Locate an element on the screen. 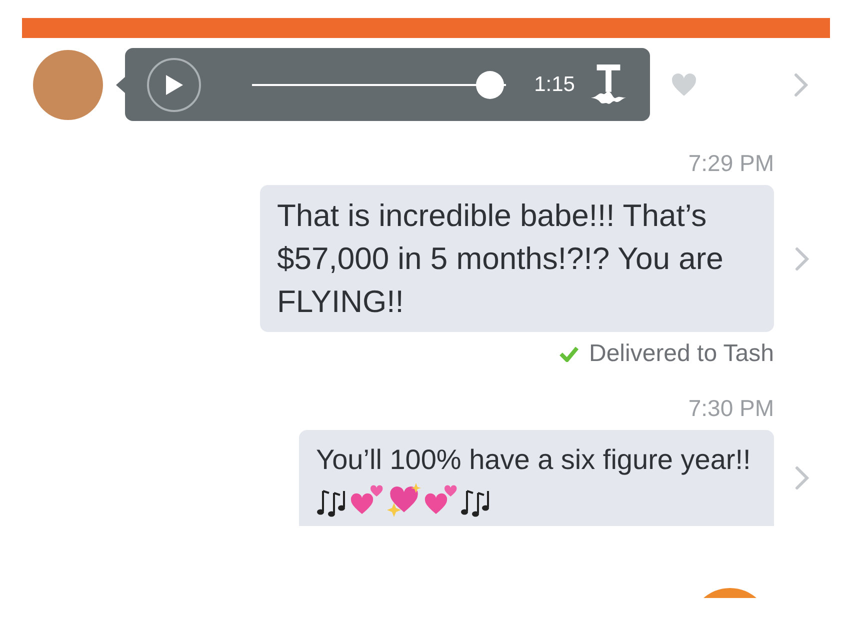 This screenshot has width=852, height=640. timestamp: 7:30 PM is located at coordinates (731, 408).